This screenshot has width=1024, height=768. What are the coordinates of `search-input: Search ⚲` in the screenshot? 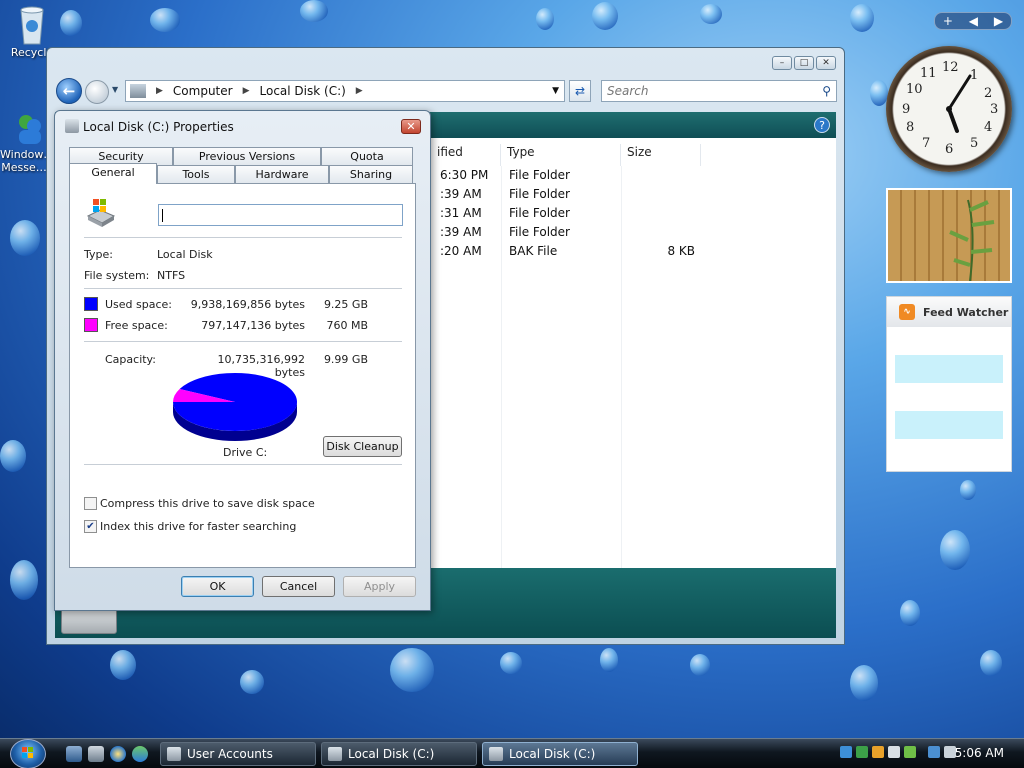 It's located at (719, 91).